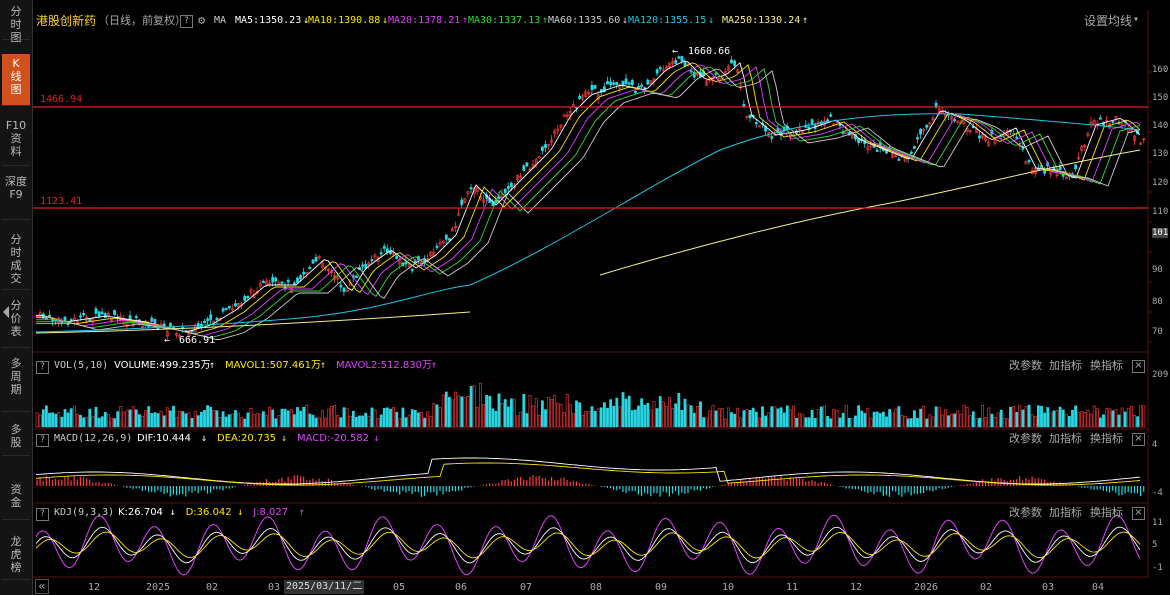 The image size is (1170, 595). I want to click on macd-close-icon: ×, so click(1138, 439).